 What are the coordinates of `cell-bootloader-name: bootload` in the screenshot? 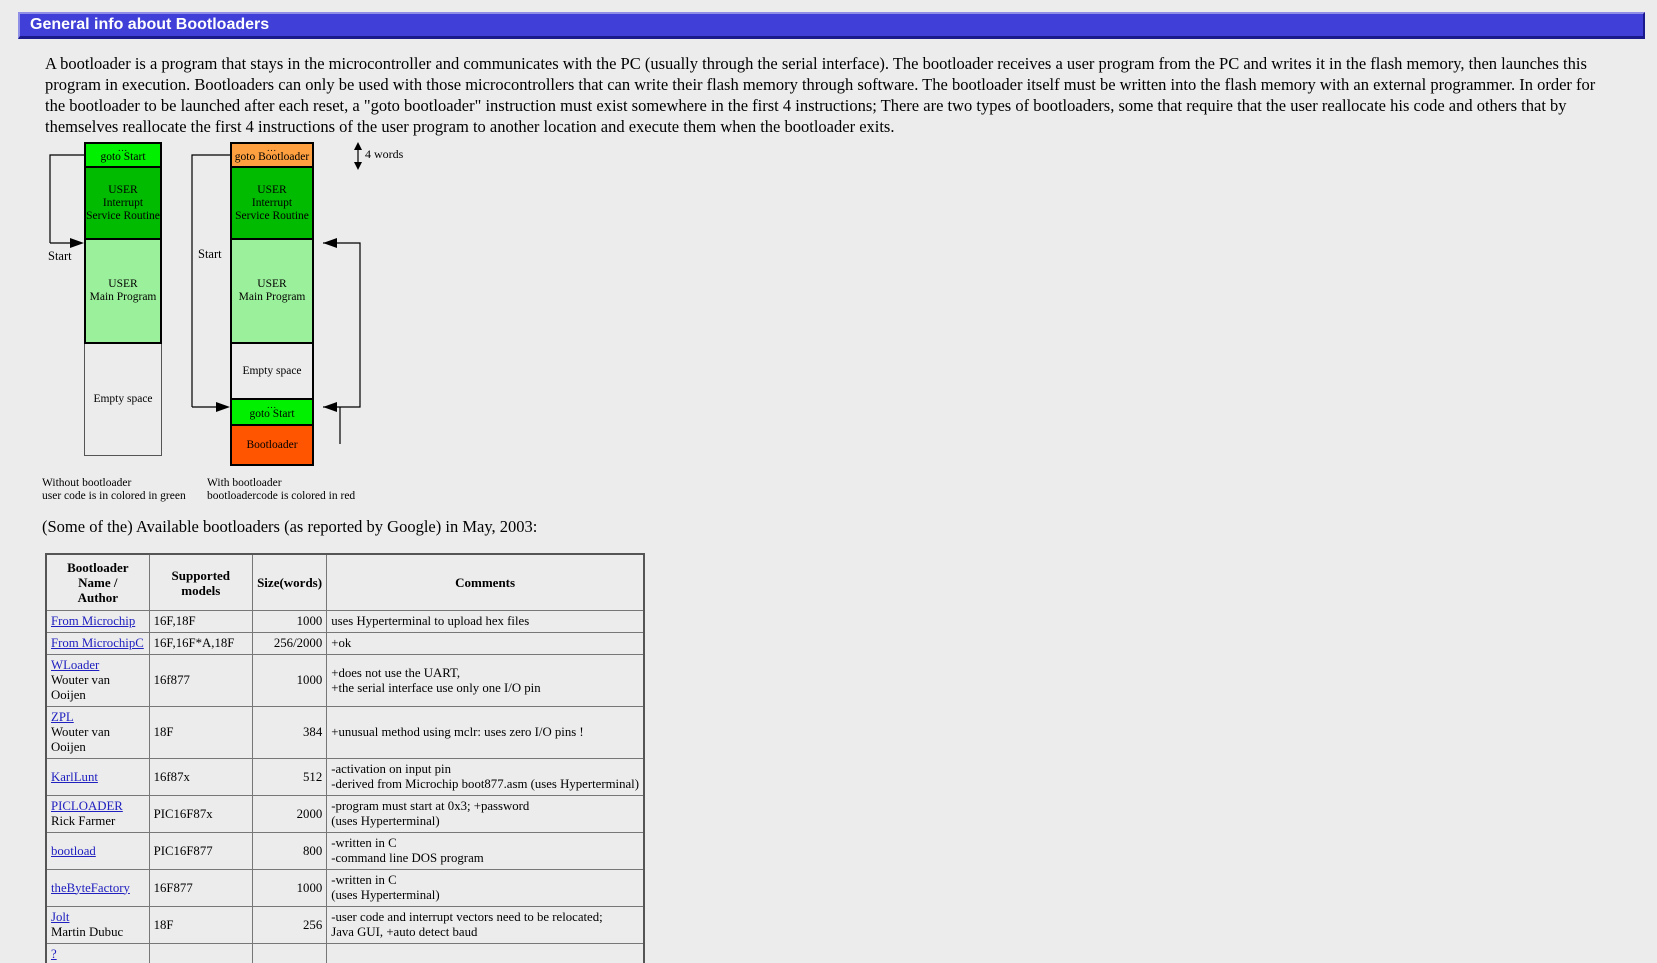 It's located at (97, 851).